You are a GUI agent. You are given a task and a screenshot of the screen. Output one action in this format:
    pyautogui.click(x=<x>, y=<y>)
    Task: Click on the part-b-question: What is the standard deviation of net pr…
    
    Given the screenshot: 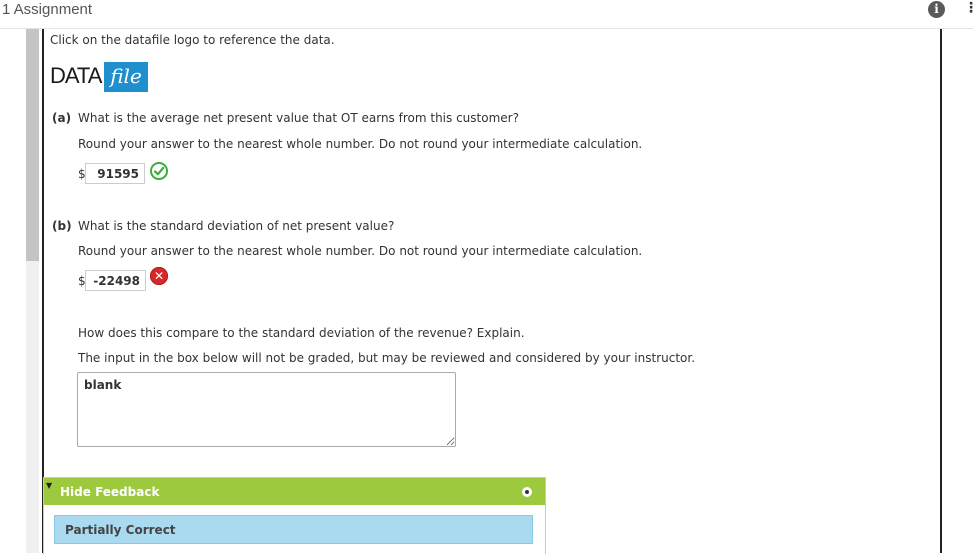 What is the action you would take?
    pyautogui.click(x=236, y=226)
    